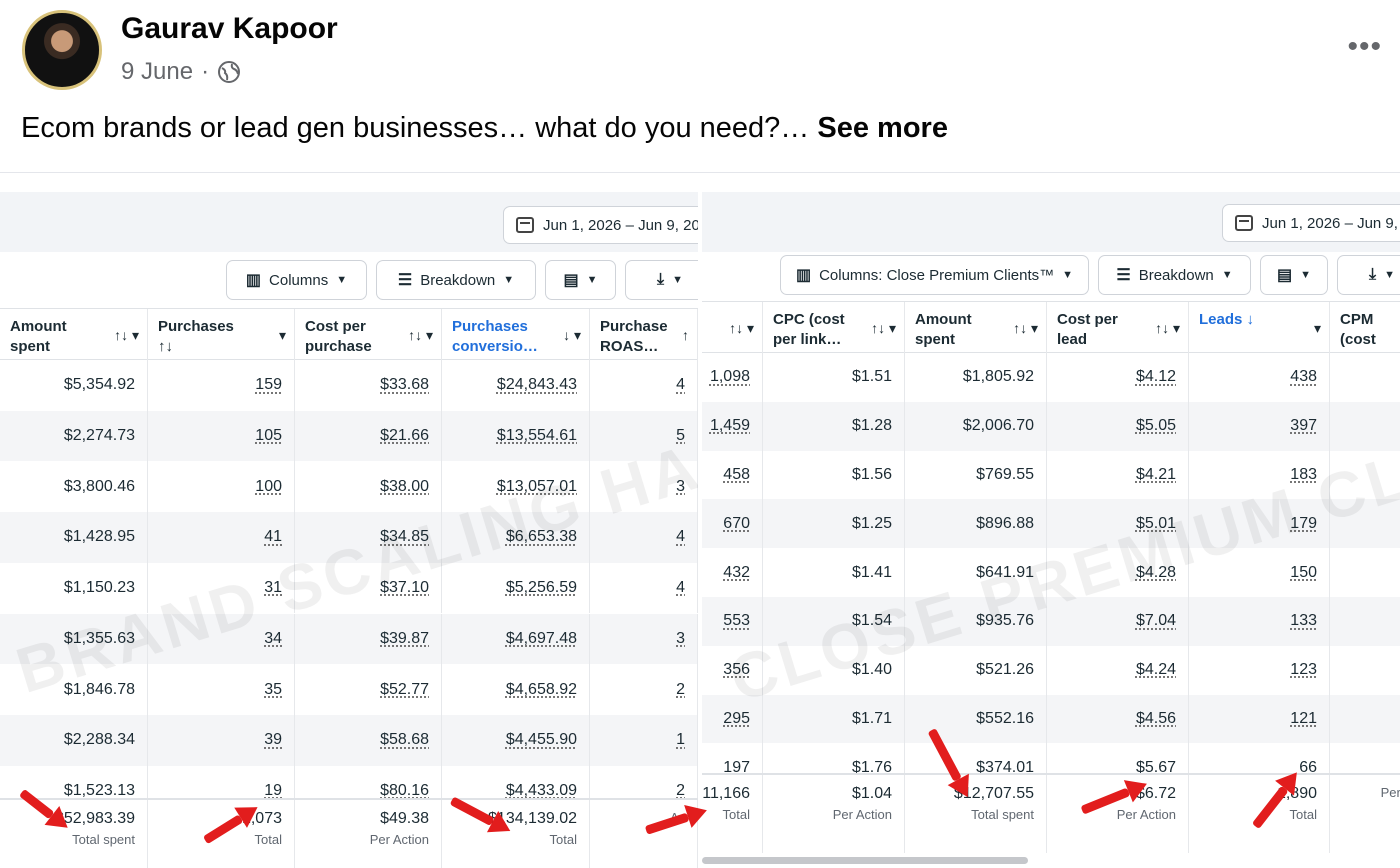 This screenshot has height=868, width=1400. I want to click on table-row: 1,098 $1.51 $1,805.92 $4.12 438, so click(1051, 377).